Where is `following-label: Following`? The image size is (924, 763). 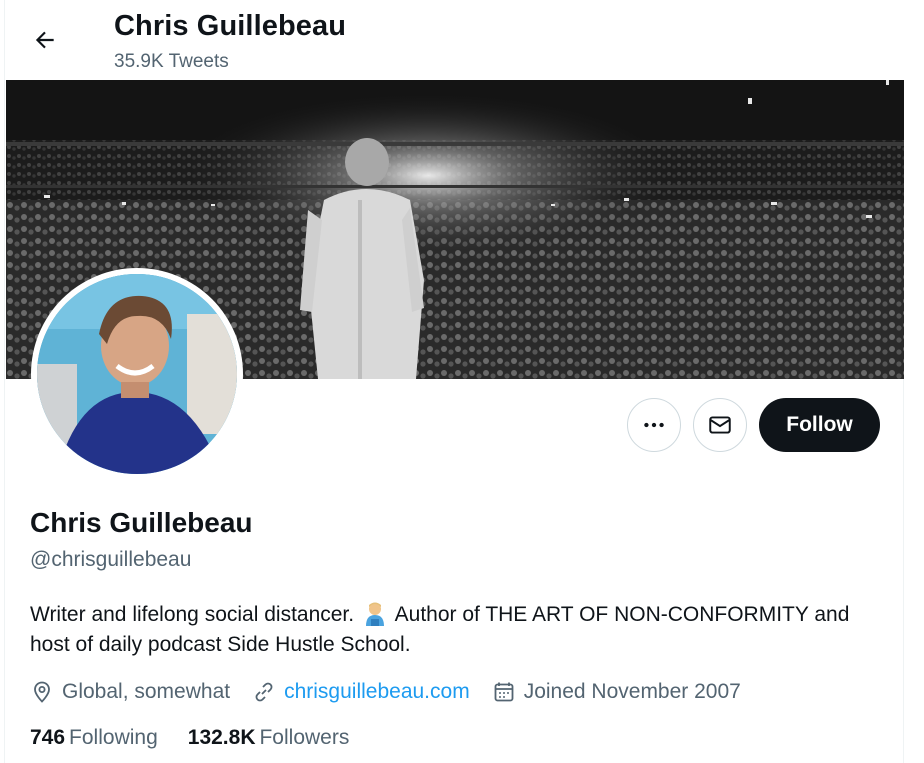
following-label: Following is located at coordinates (113, 737).